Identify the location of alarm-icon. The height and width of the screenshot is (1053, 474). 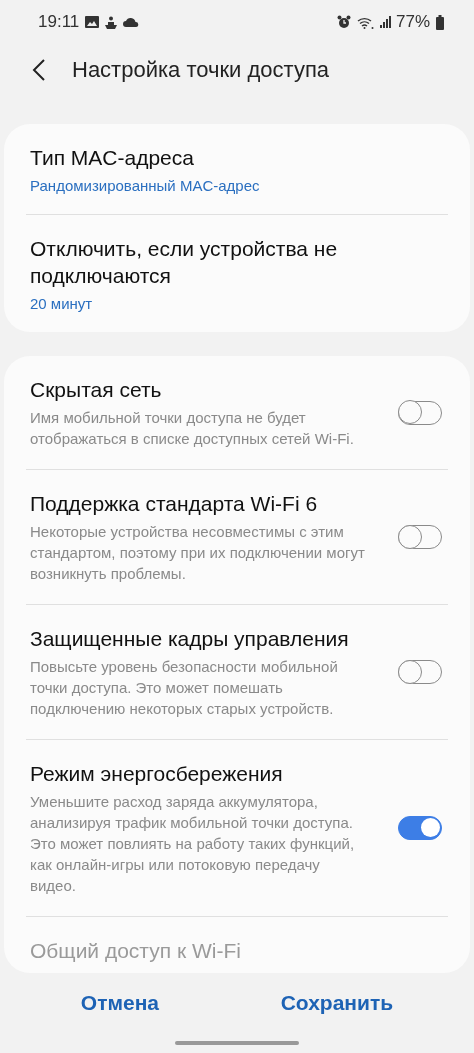
(343, 22).